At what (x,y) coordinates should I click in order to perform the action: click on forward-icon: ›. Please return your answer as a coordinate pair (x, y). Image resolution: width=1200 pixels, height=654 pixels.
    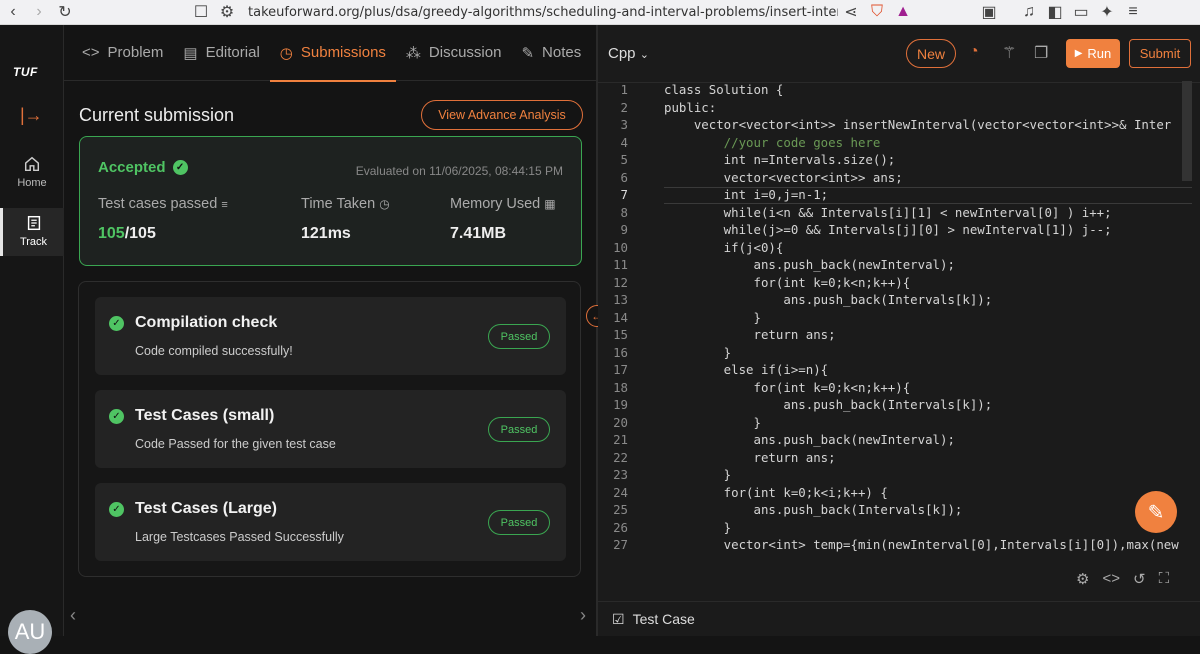
    Looking at the image, I should click on (39, 12).